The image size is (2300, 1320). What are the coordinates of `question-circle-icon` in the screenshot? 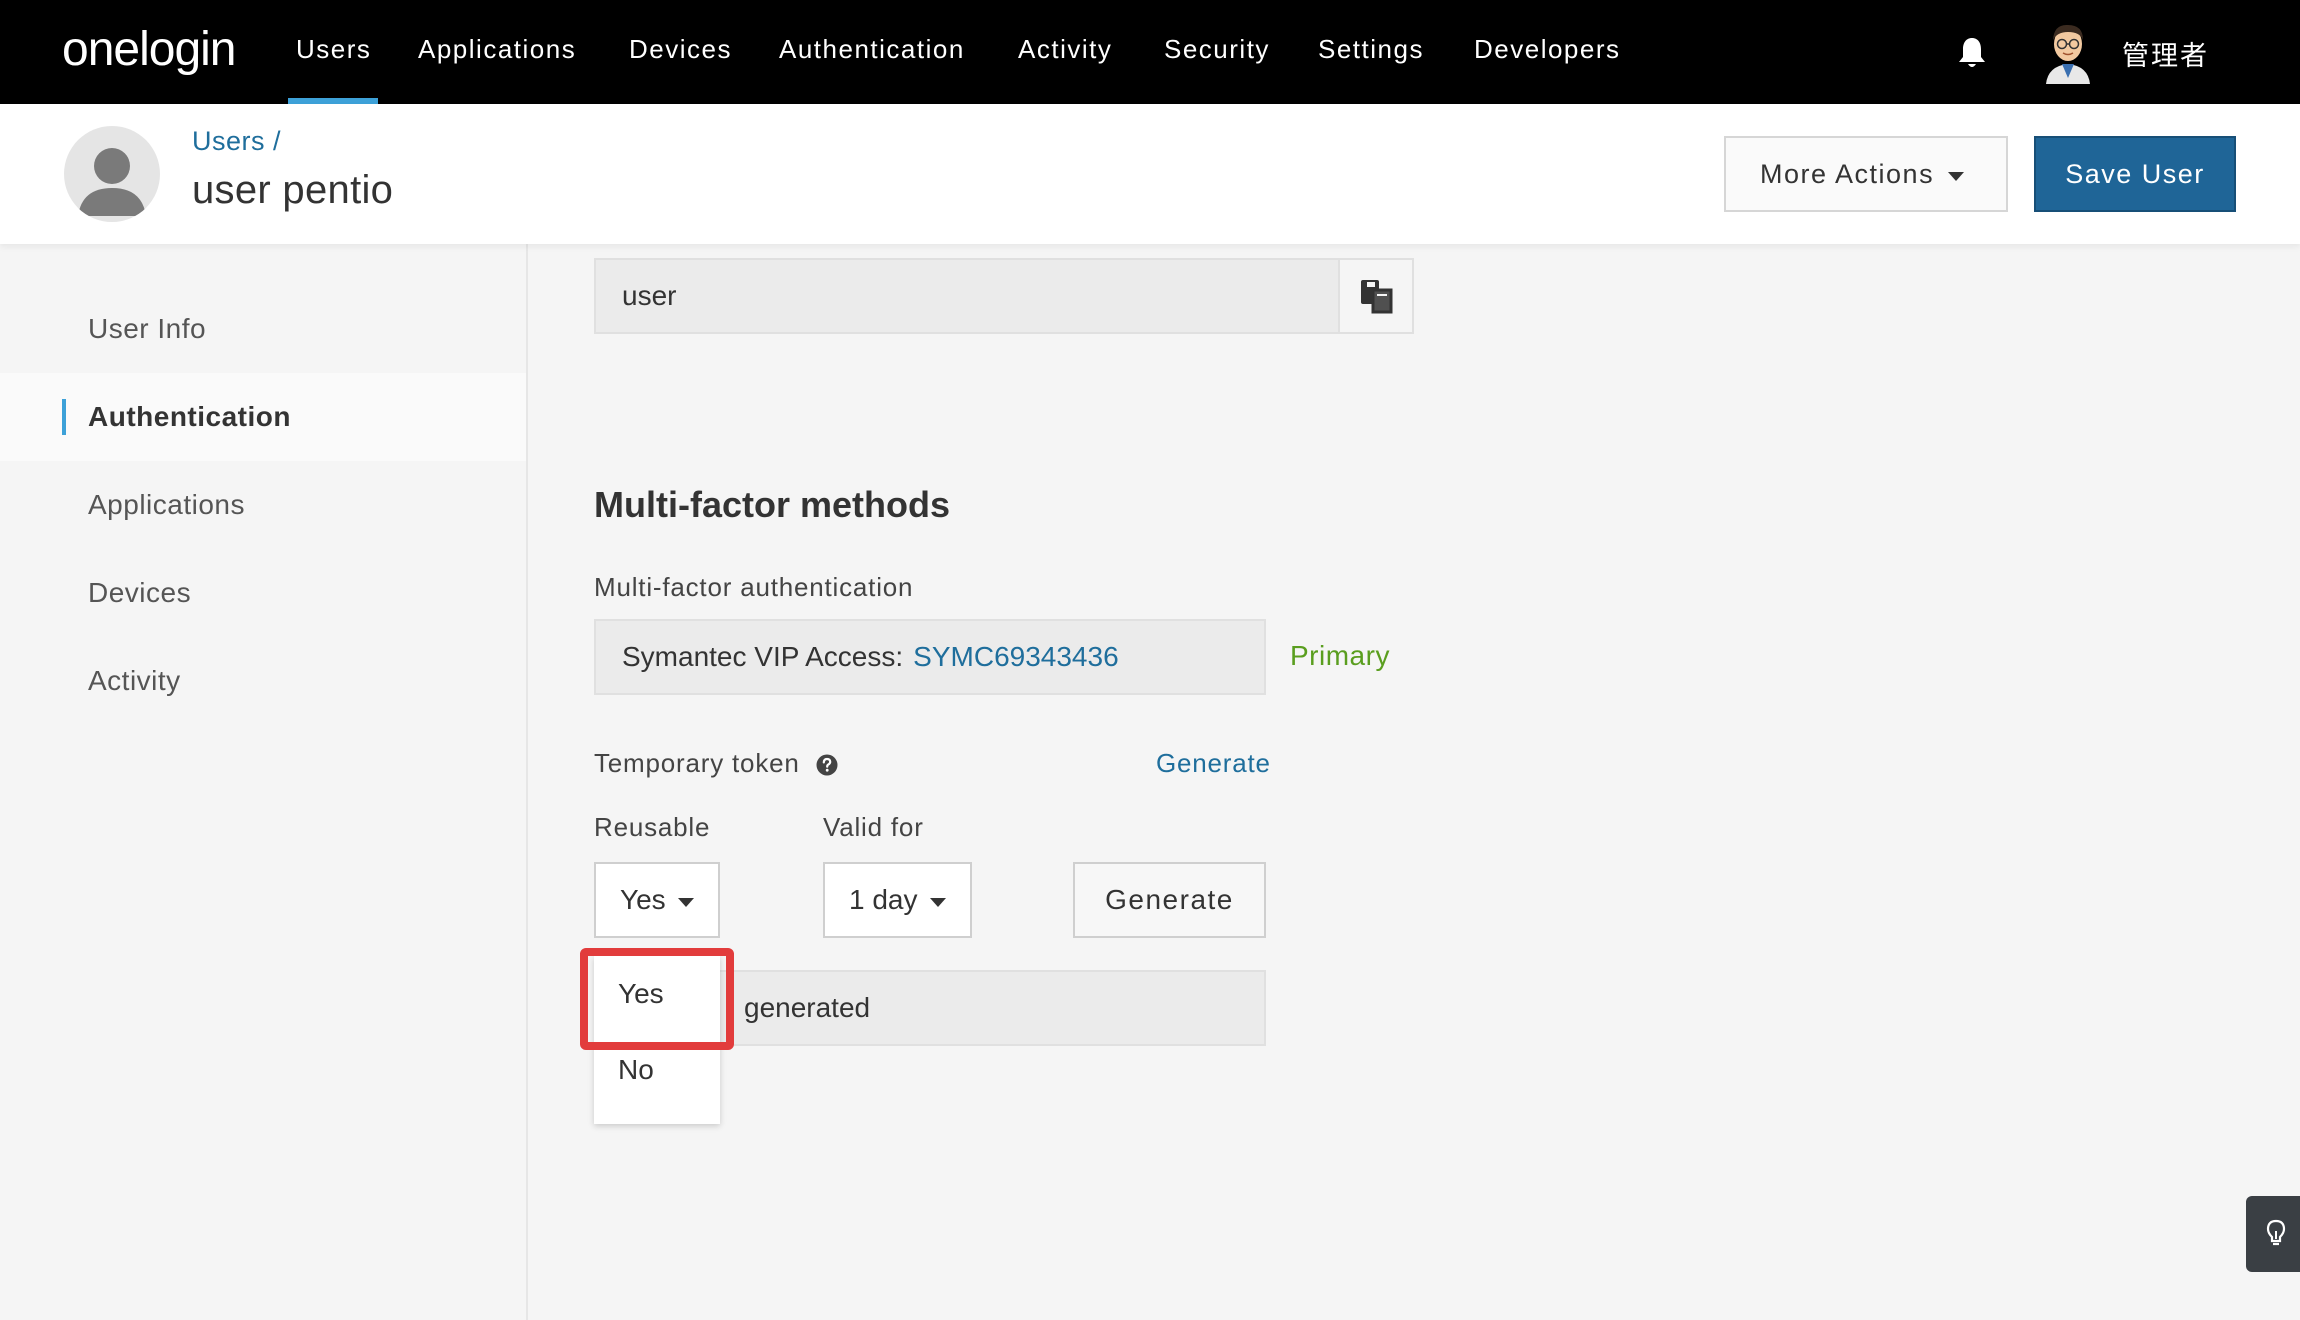 It's located at (827, 765).